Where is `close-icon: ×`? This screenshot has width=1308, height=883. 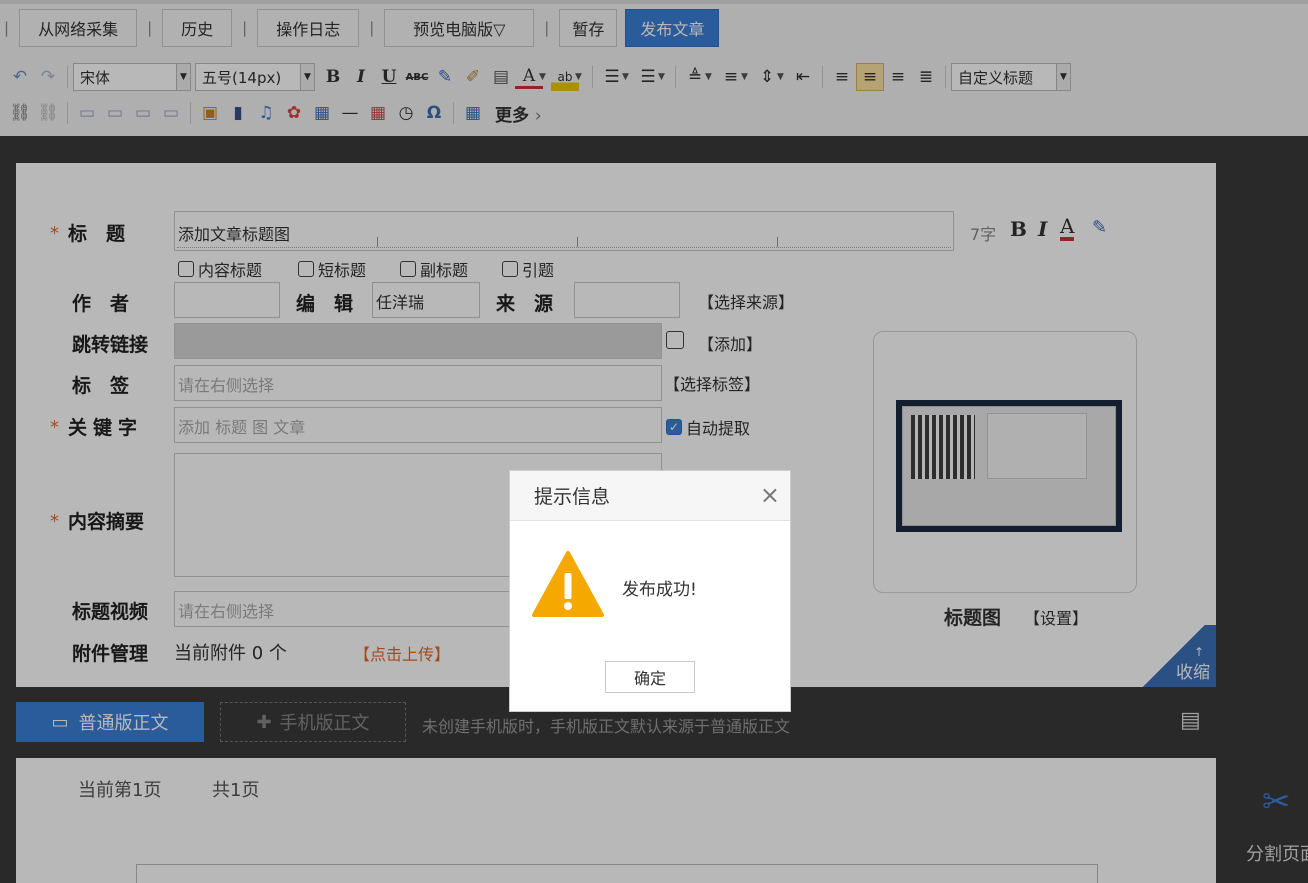 close-icon: × is located at coordinates (770, 495).